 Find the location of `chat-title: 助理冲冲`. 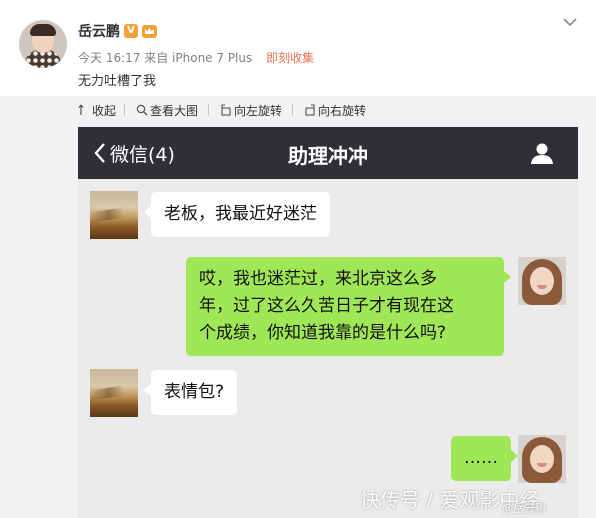

chat-title: 助理冲冲 is located at coordinates (328, 156).